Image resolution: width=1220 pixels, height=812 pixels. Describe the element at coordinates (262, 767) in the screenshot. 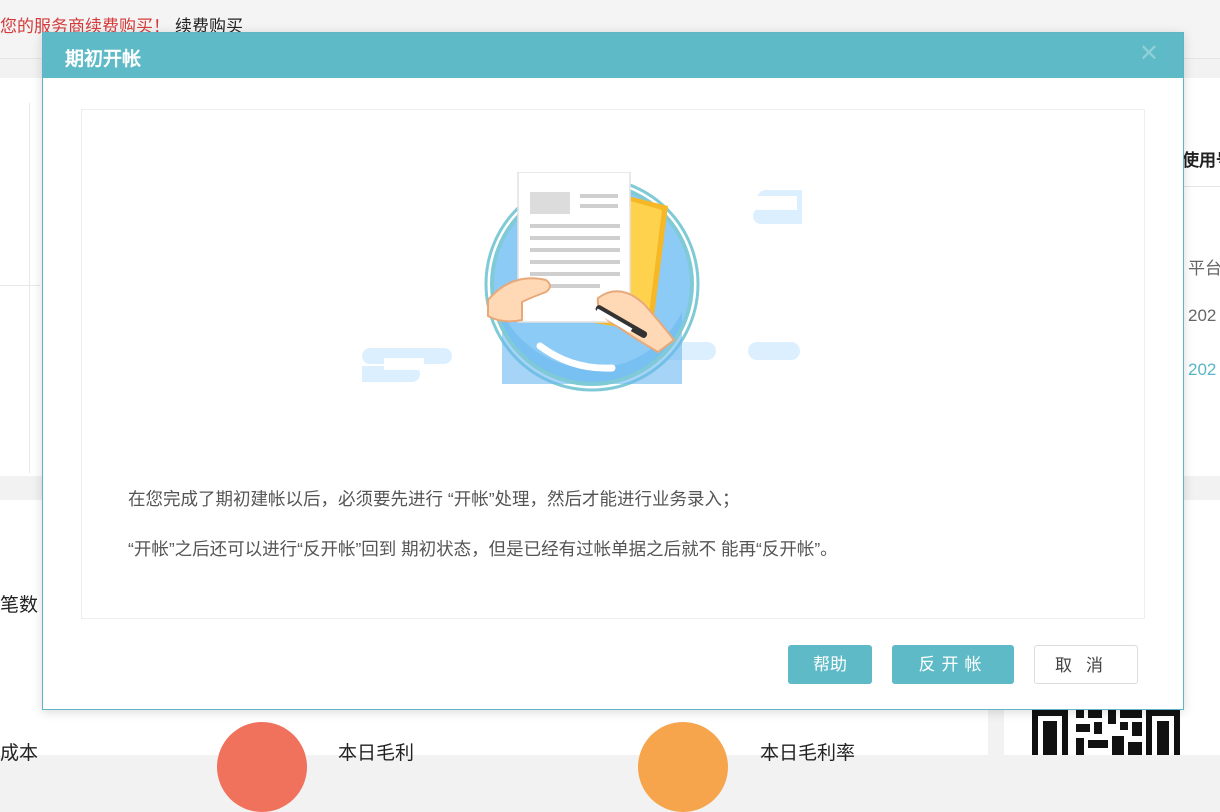

I see `profit-icon` at that location.